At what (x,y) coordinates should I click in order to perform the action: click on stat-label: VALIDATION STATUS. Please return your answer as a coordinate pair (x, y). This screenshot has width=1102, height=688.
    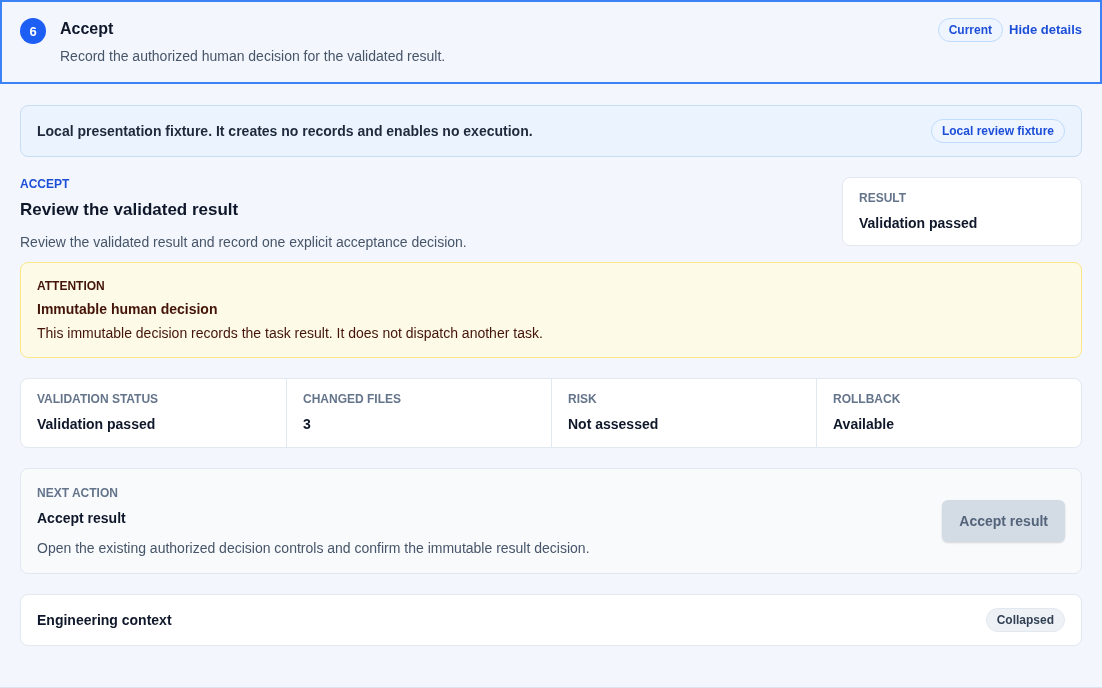
    Looking at the image, I should click on (98, 399).